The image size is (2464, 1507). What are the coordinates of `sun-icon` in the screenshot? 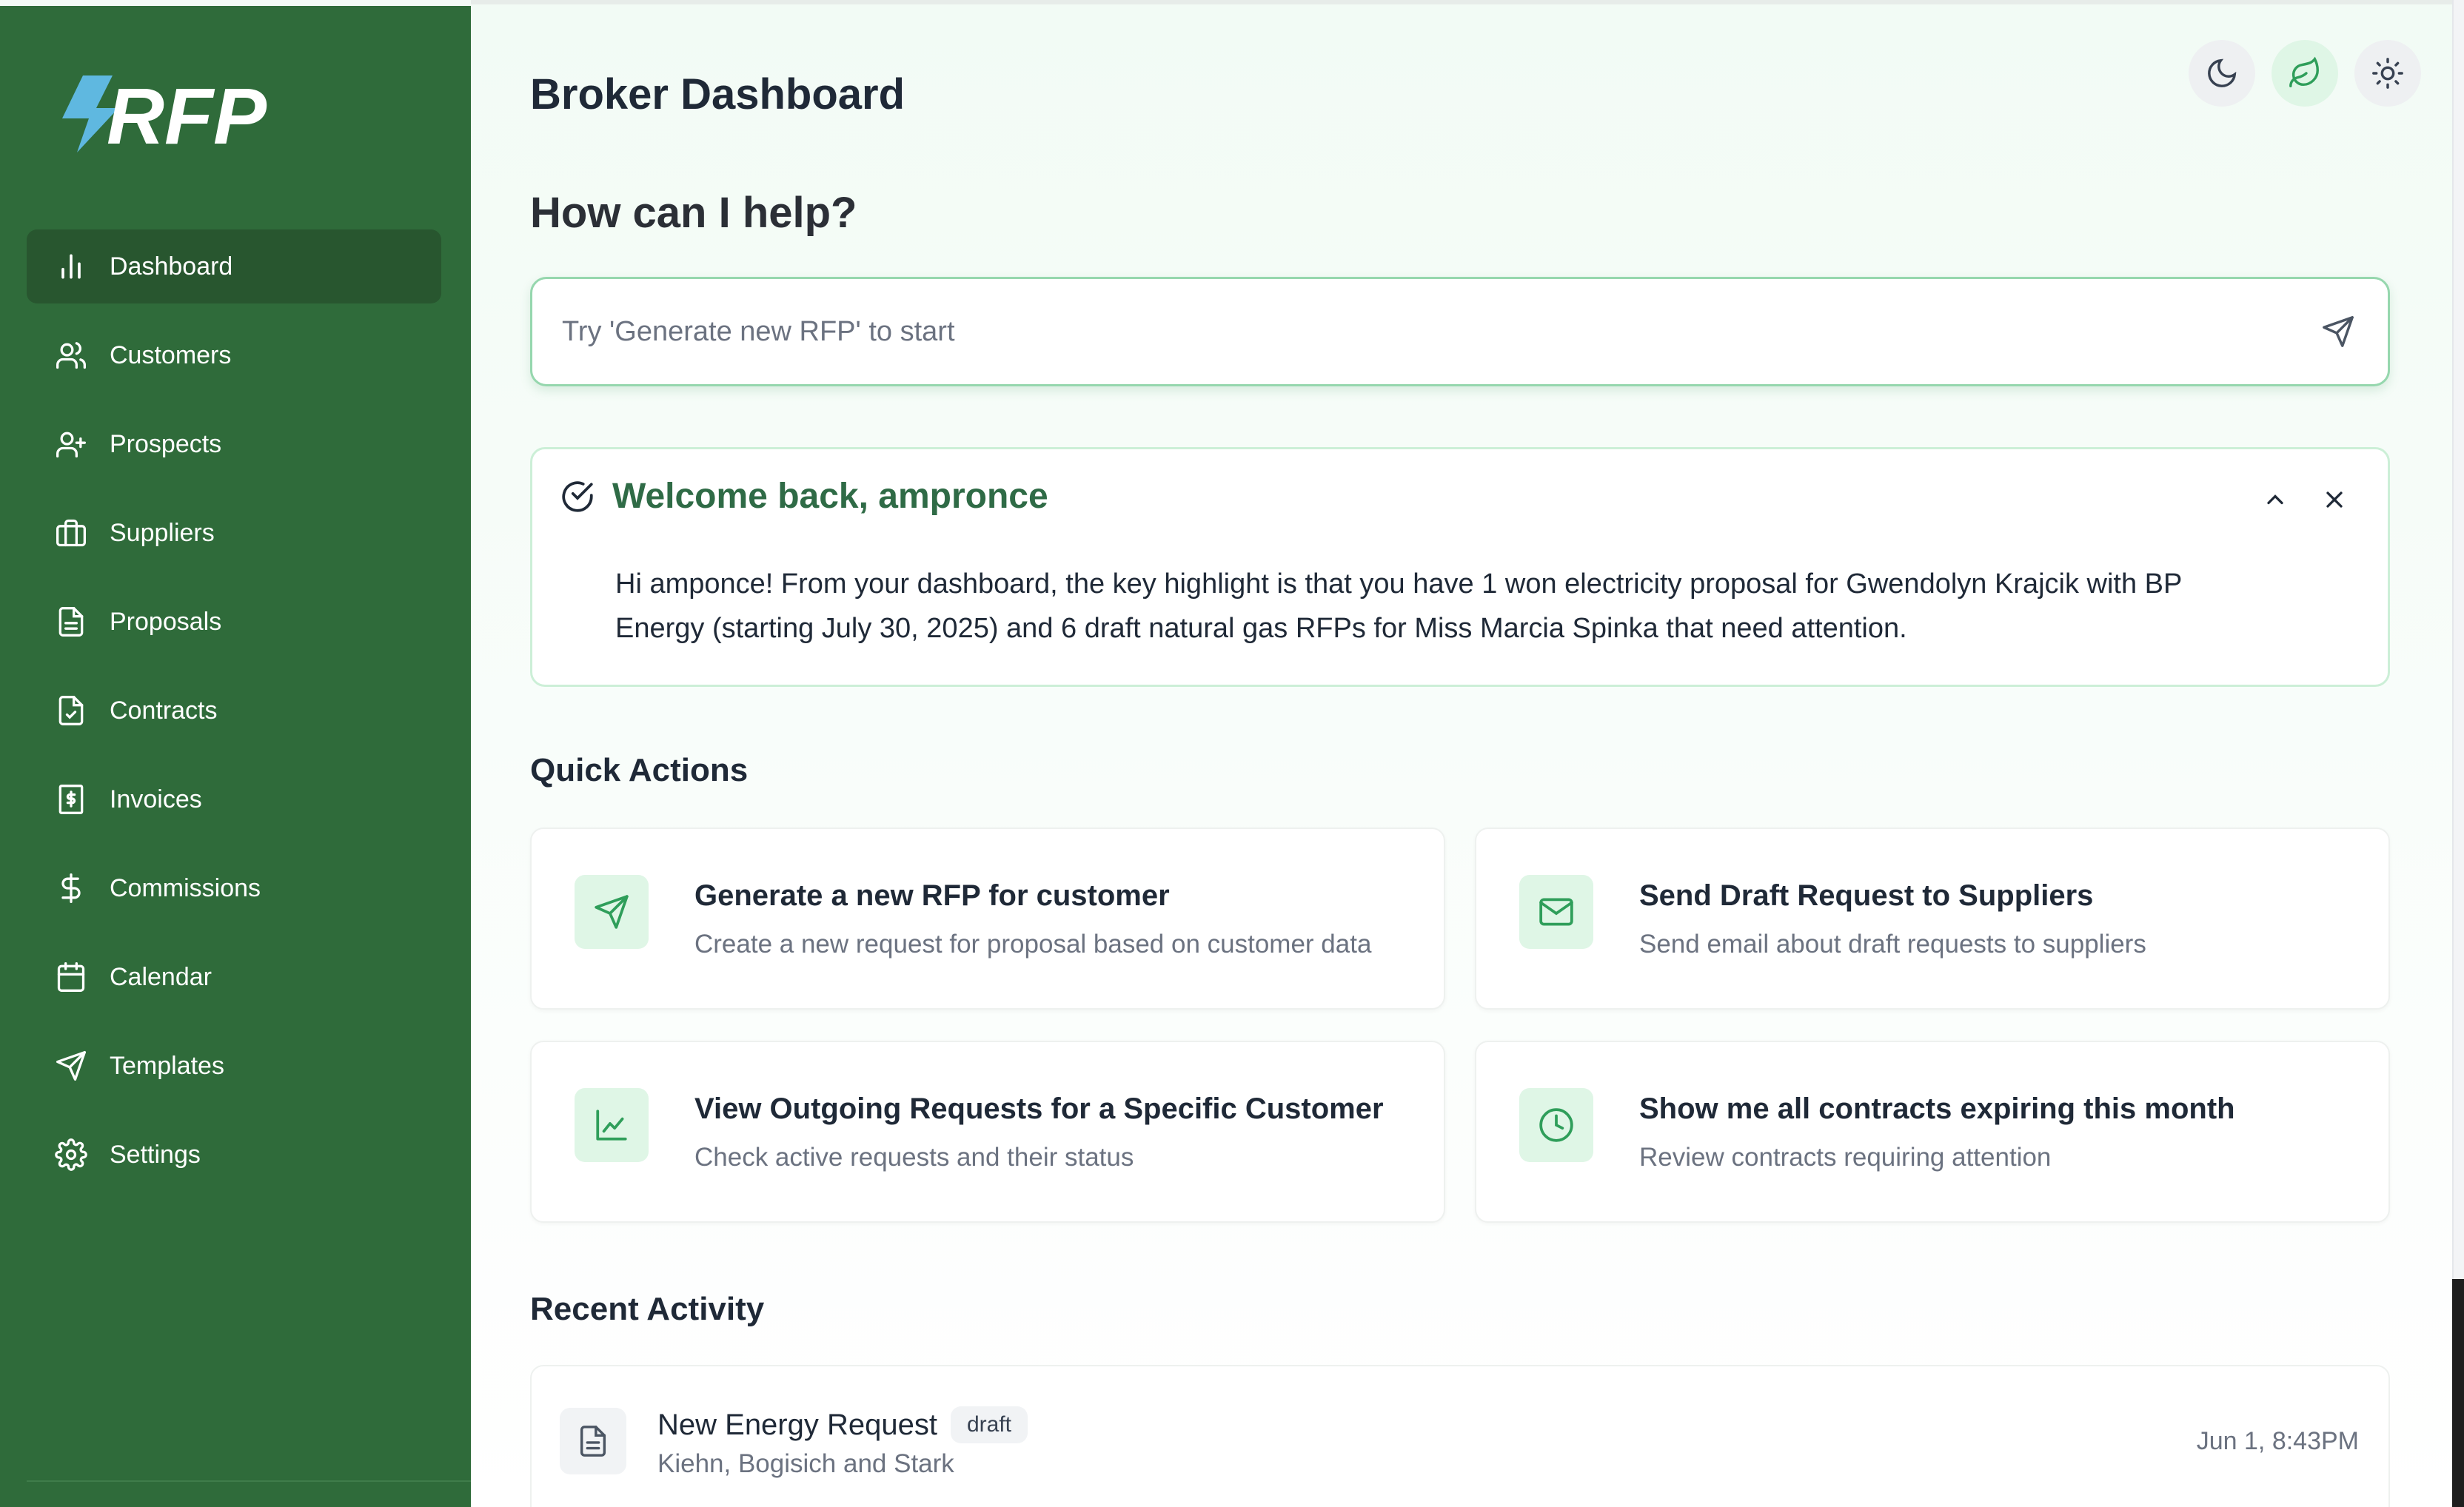 It's located at (2387, 73).